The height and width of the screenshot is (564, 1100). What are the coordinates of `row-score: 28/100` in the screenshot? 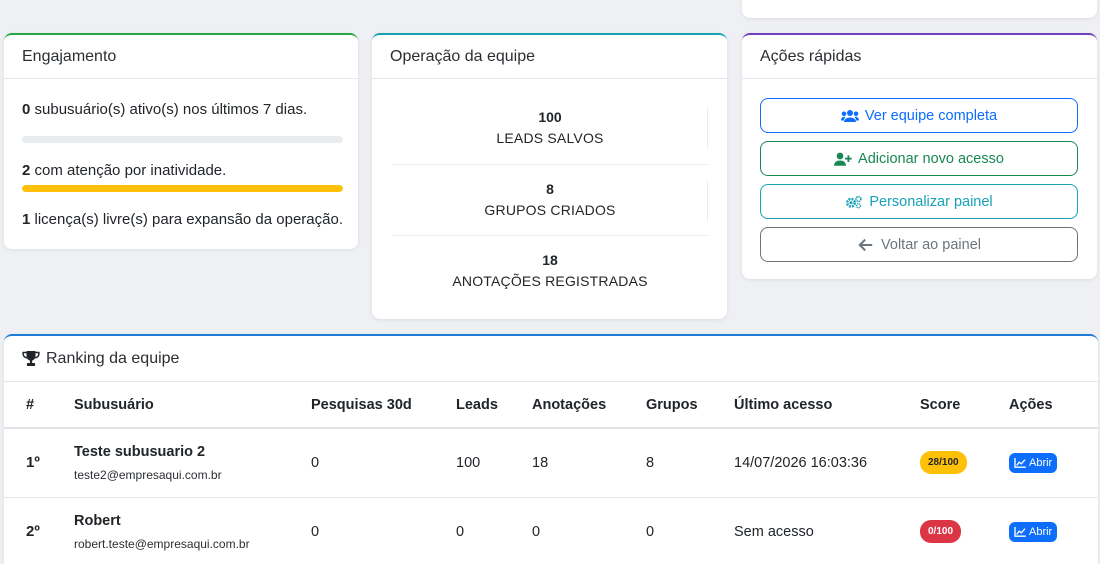 It's located at (964, 463).